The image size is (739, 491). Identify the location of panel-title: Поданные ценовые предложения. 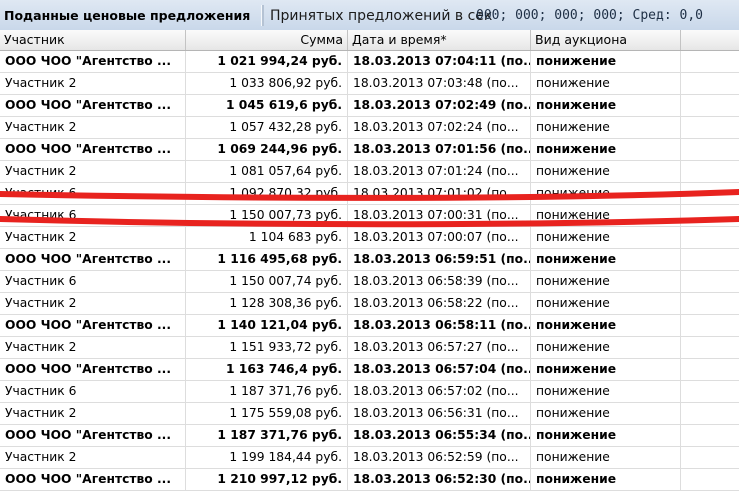
(127, 15).